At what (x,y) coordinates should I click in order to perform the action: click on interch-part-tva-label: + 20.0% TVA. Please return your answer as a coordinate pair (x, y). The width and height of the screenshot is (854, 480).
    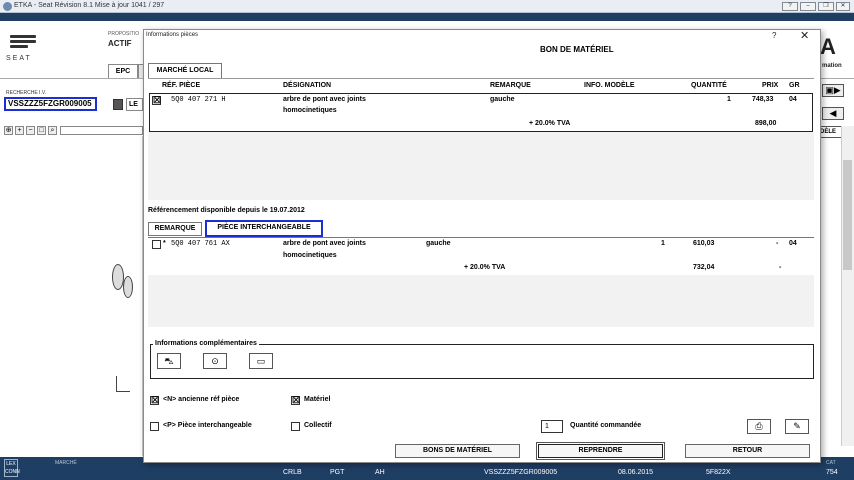
    Looking at the image, I should click on (485, 267).